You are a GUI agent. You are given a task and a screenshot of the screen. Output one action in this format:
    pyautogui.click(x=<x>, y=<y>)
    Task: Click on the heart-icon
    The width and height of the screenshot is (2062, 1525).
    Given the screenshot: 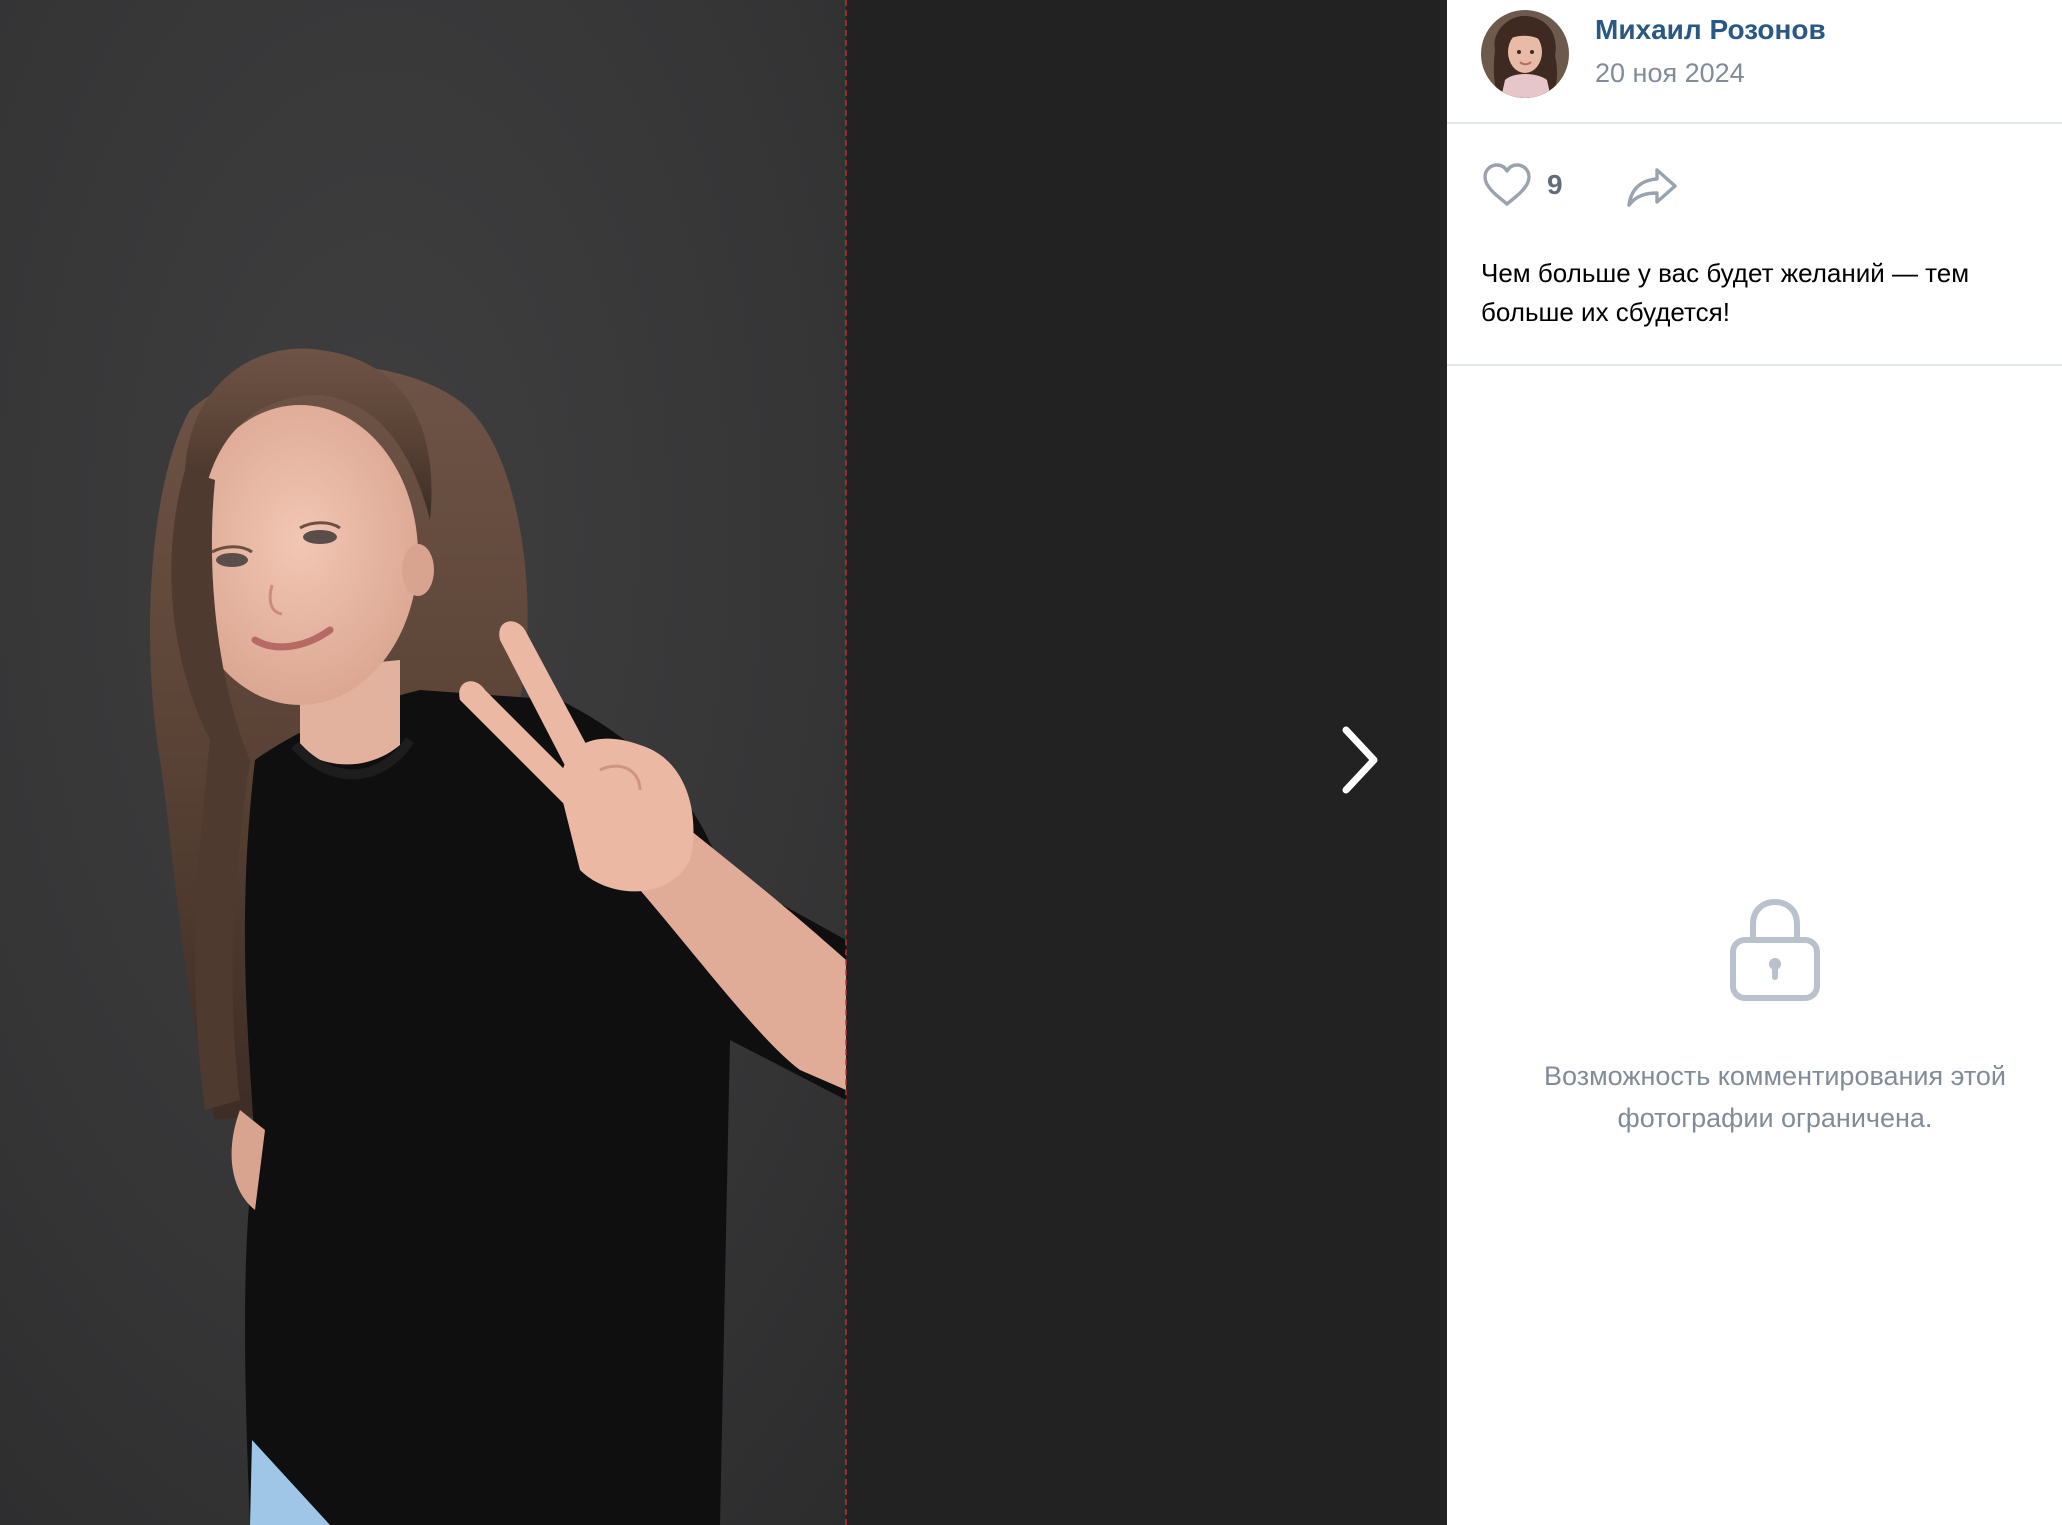 What is the action you would take?
    pyautogui.click(x=1507, y=184)
    